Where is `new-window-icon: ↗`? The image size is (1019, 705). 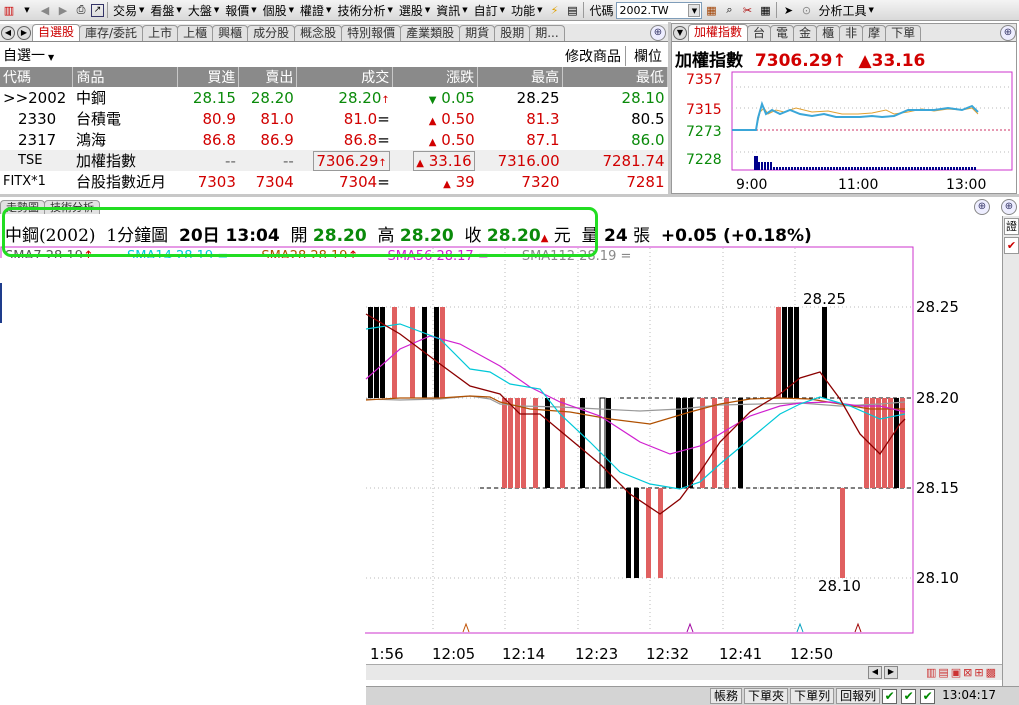 new-window-icon: ↗ is located at coordinates (97, 10).